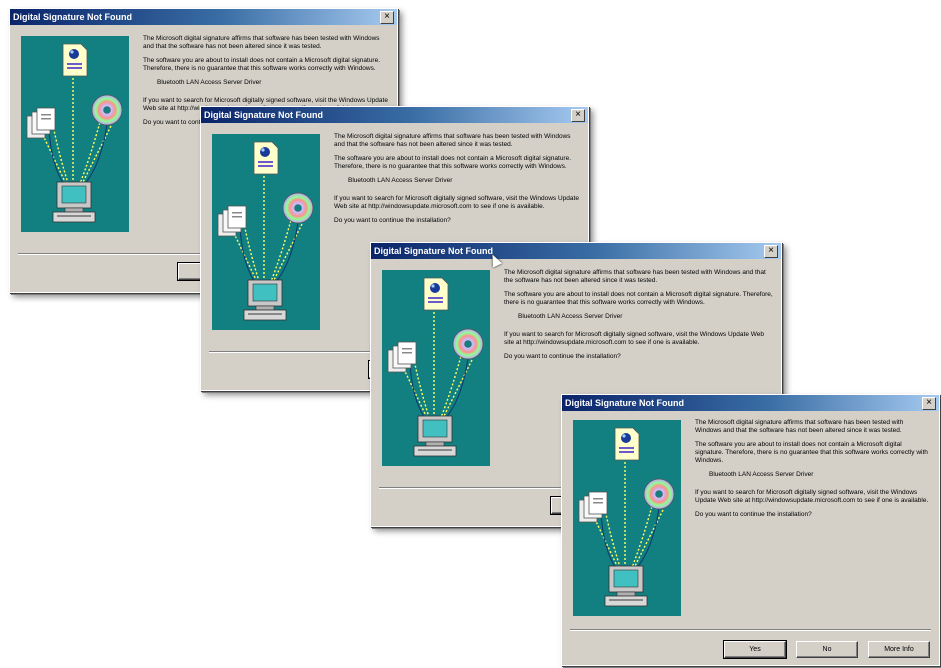 Image resolution: width=941 pixels, height=668 pixels. What do you see at coordinates (755, 649) in the screenshot?
I see `yes-button: Yes` at bounding box center [755, 649].